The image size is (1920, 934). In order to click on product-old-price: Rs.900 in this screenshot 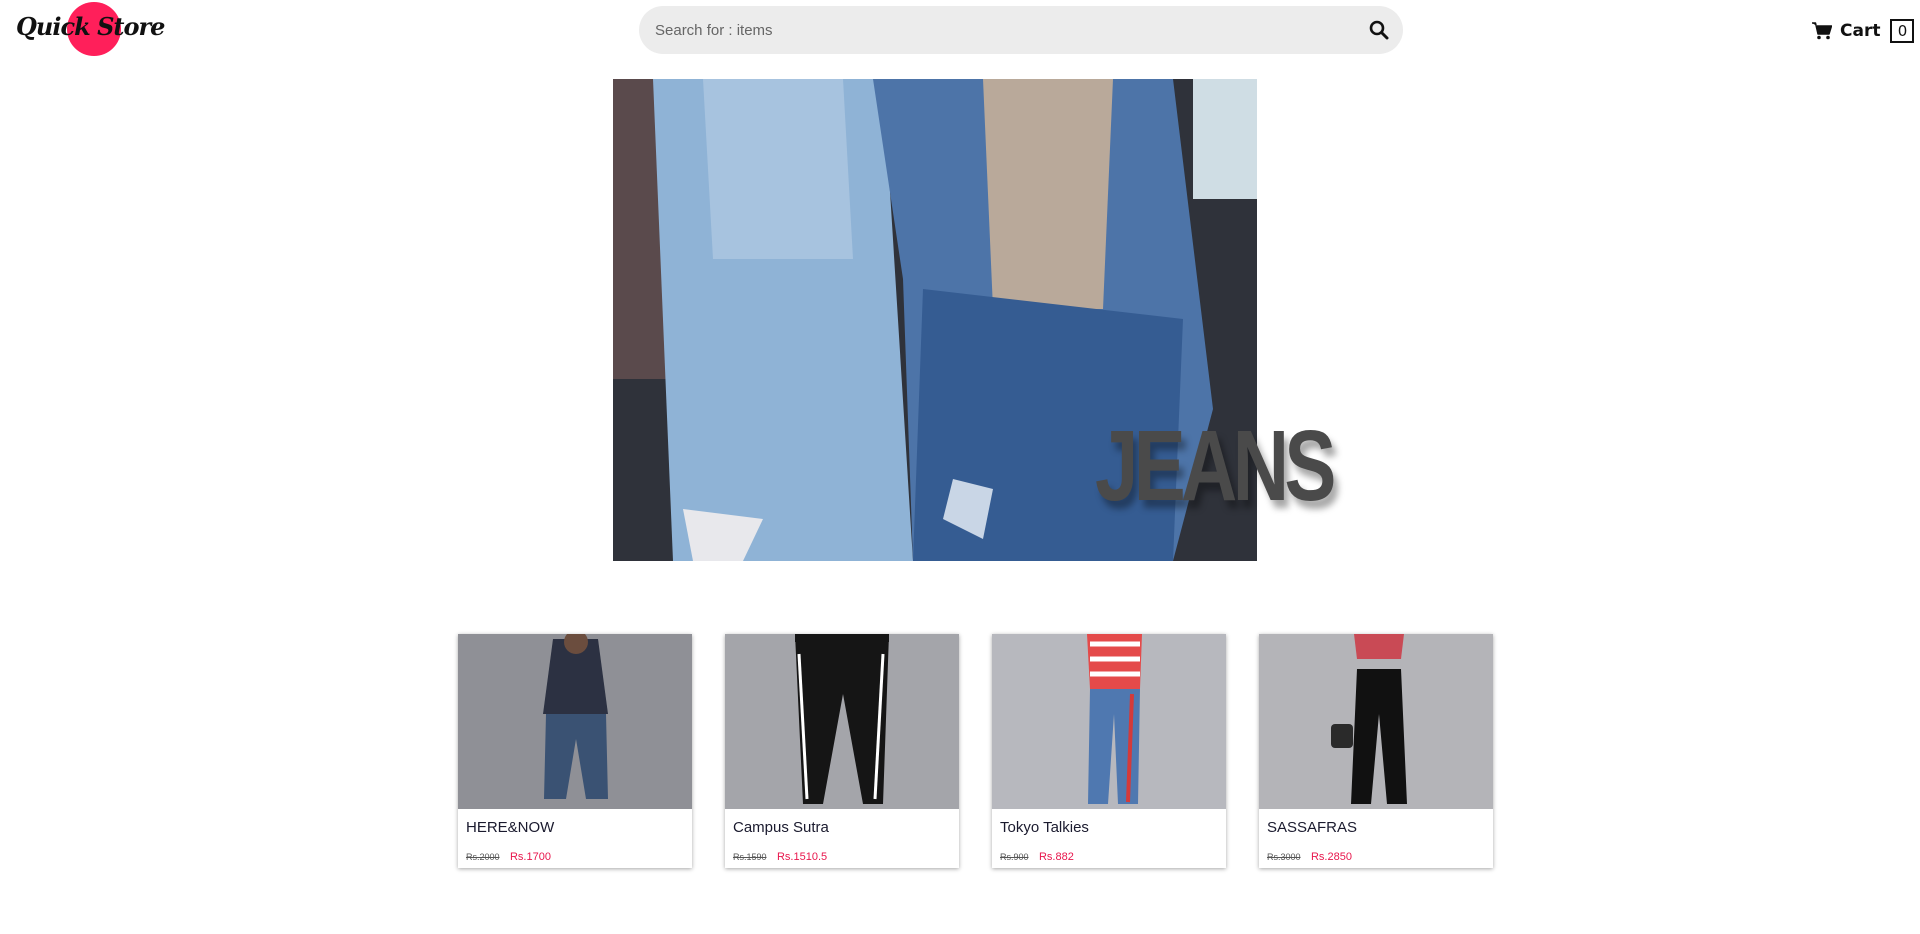, I will do `click(1014, 857)`.